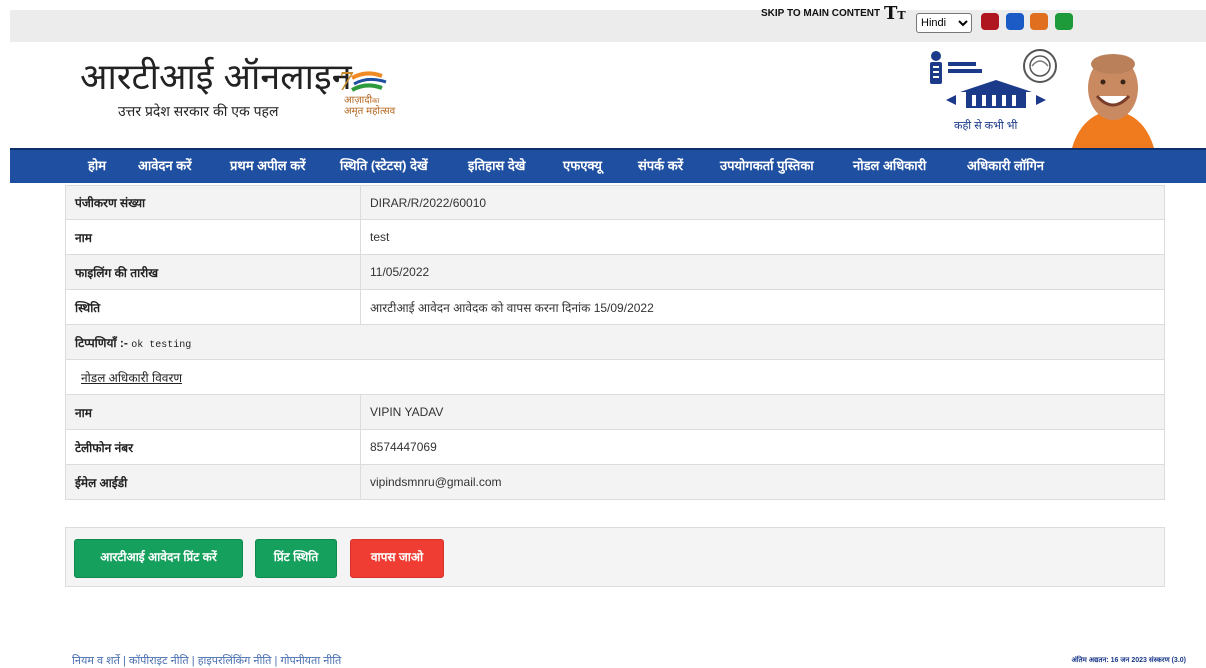 The width and height of the screenshot is (1206, 668). What do you see at coordinates (268, 166) in the screenshot?
I see `nav-first-appeal: प्रथम अपील करें` at bounding box center [268, 166].